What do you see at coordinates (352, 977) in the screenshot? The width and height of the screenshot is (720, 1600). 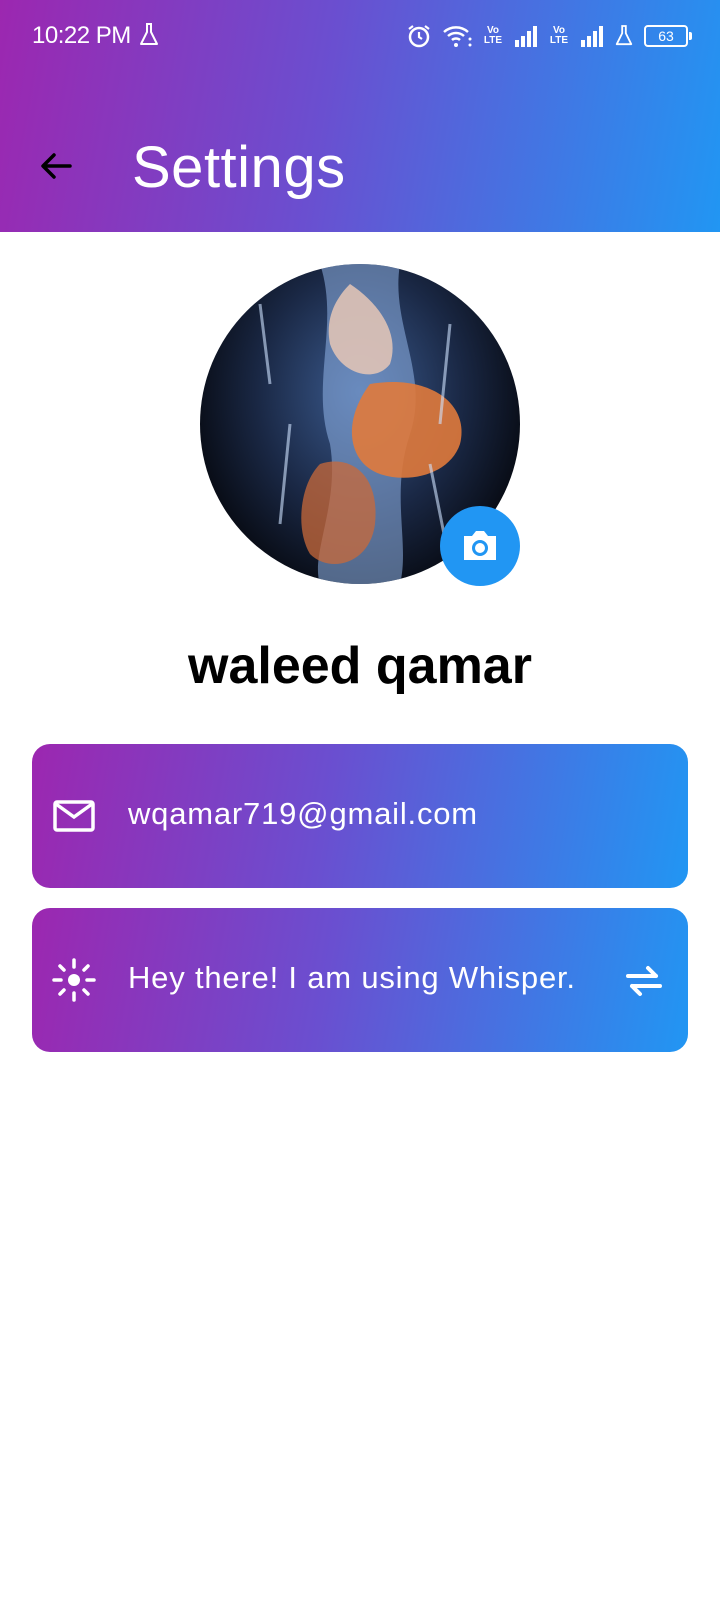 I see `status-text: Hey there! I am using Whisper.` at bounding box center [352, 977].